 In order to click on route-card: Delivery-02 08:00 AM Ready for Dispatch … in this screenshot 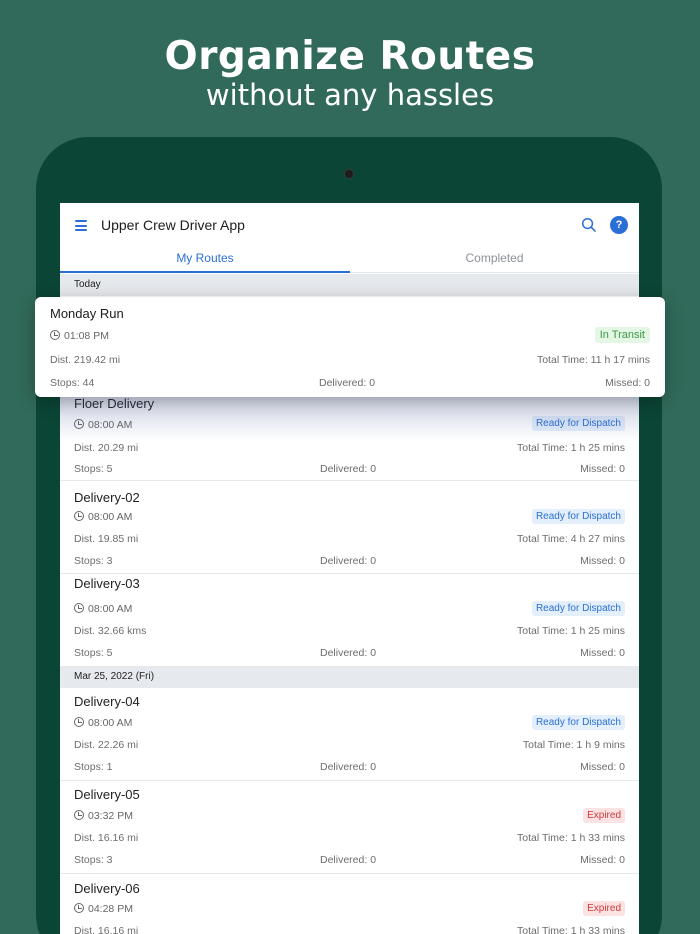, I will do `click(349, 528)`.